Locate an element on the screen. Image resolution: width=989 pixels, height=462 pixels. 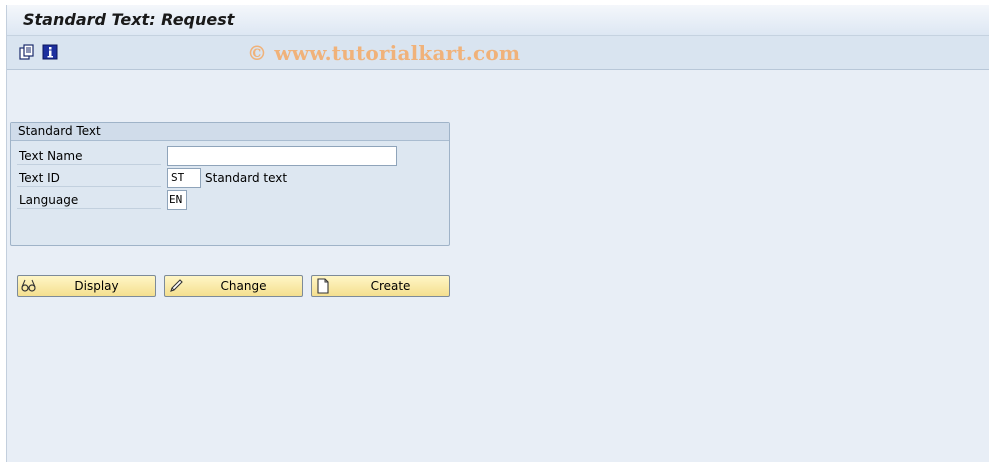
title-bar: Standard Text: Request is located at coordinates (498, 20).